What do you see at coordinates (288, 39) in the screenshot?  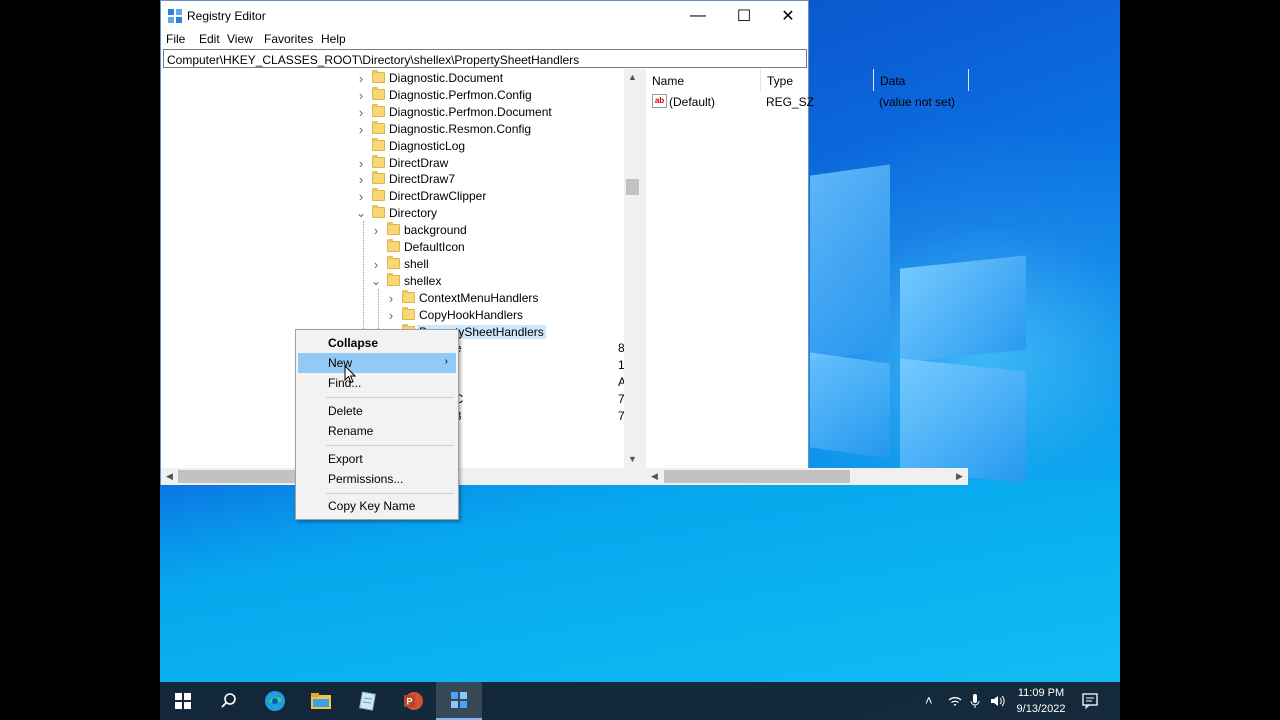 I see `menu-favorites: Favorites` at bounding box center [288, 39].